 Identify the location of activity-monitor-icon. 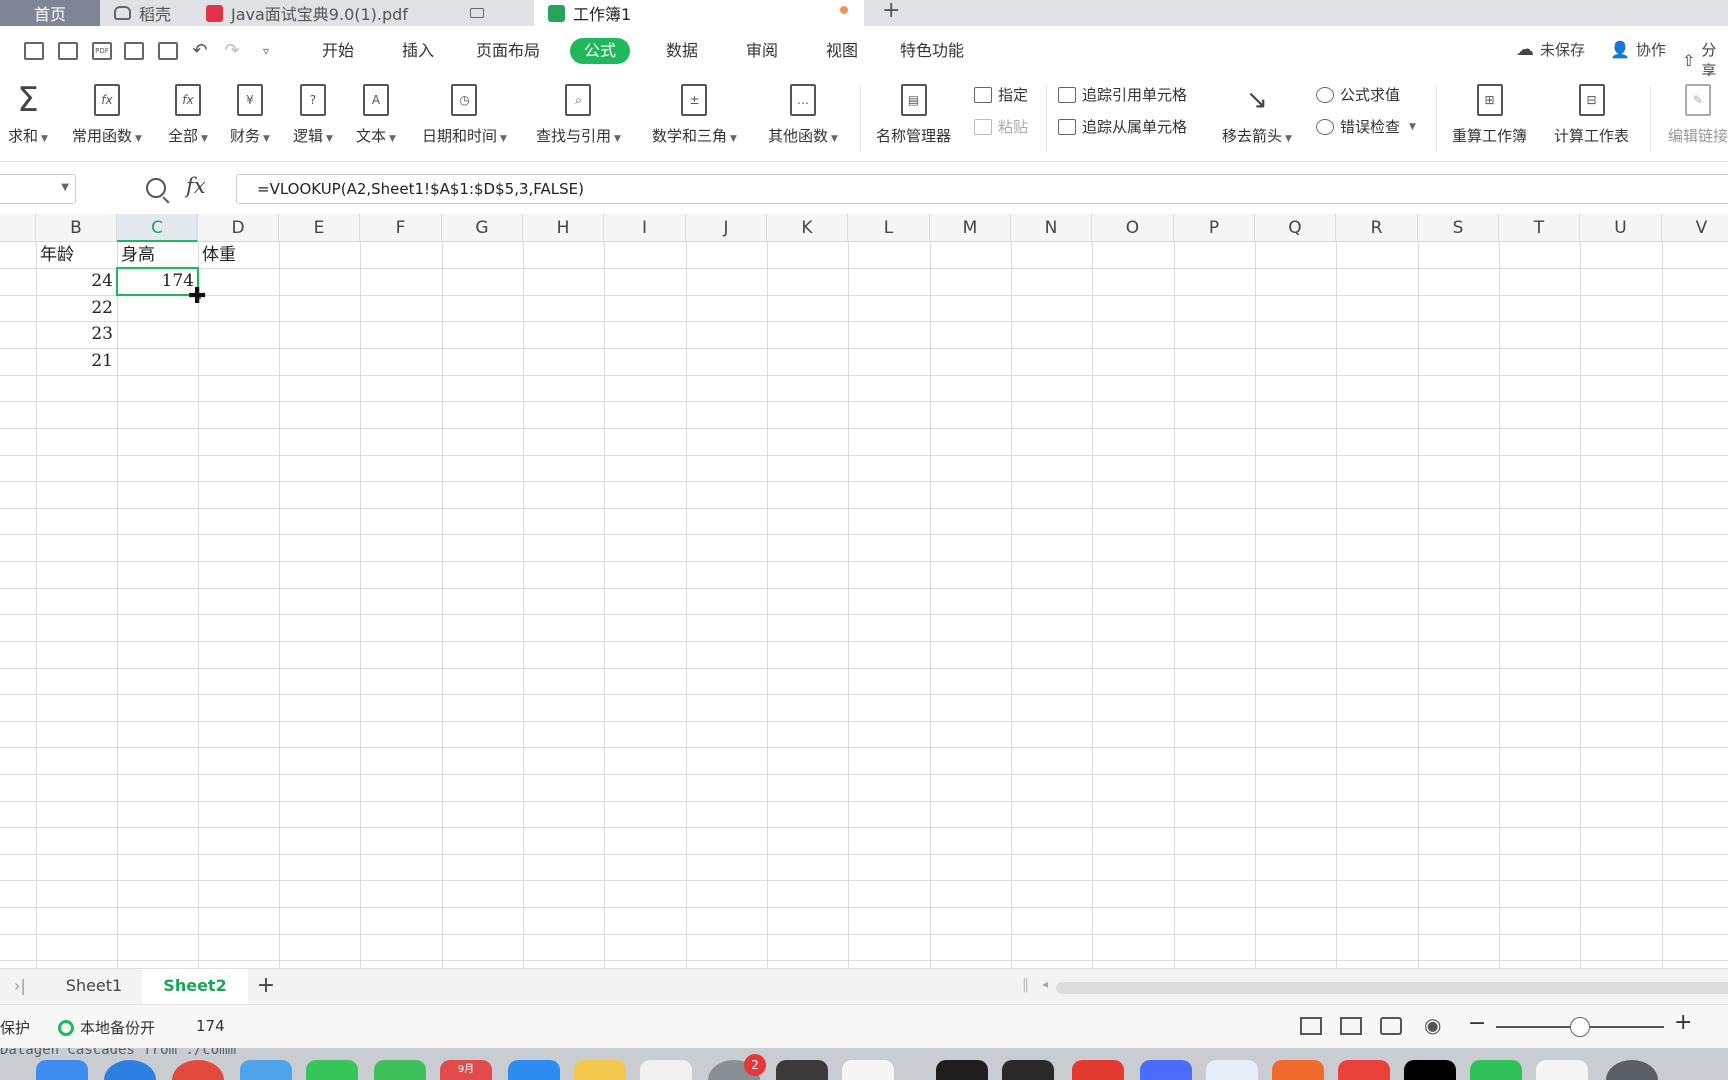
(1028, 1070).